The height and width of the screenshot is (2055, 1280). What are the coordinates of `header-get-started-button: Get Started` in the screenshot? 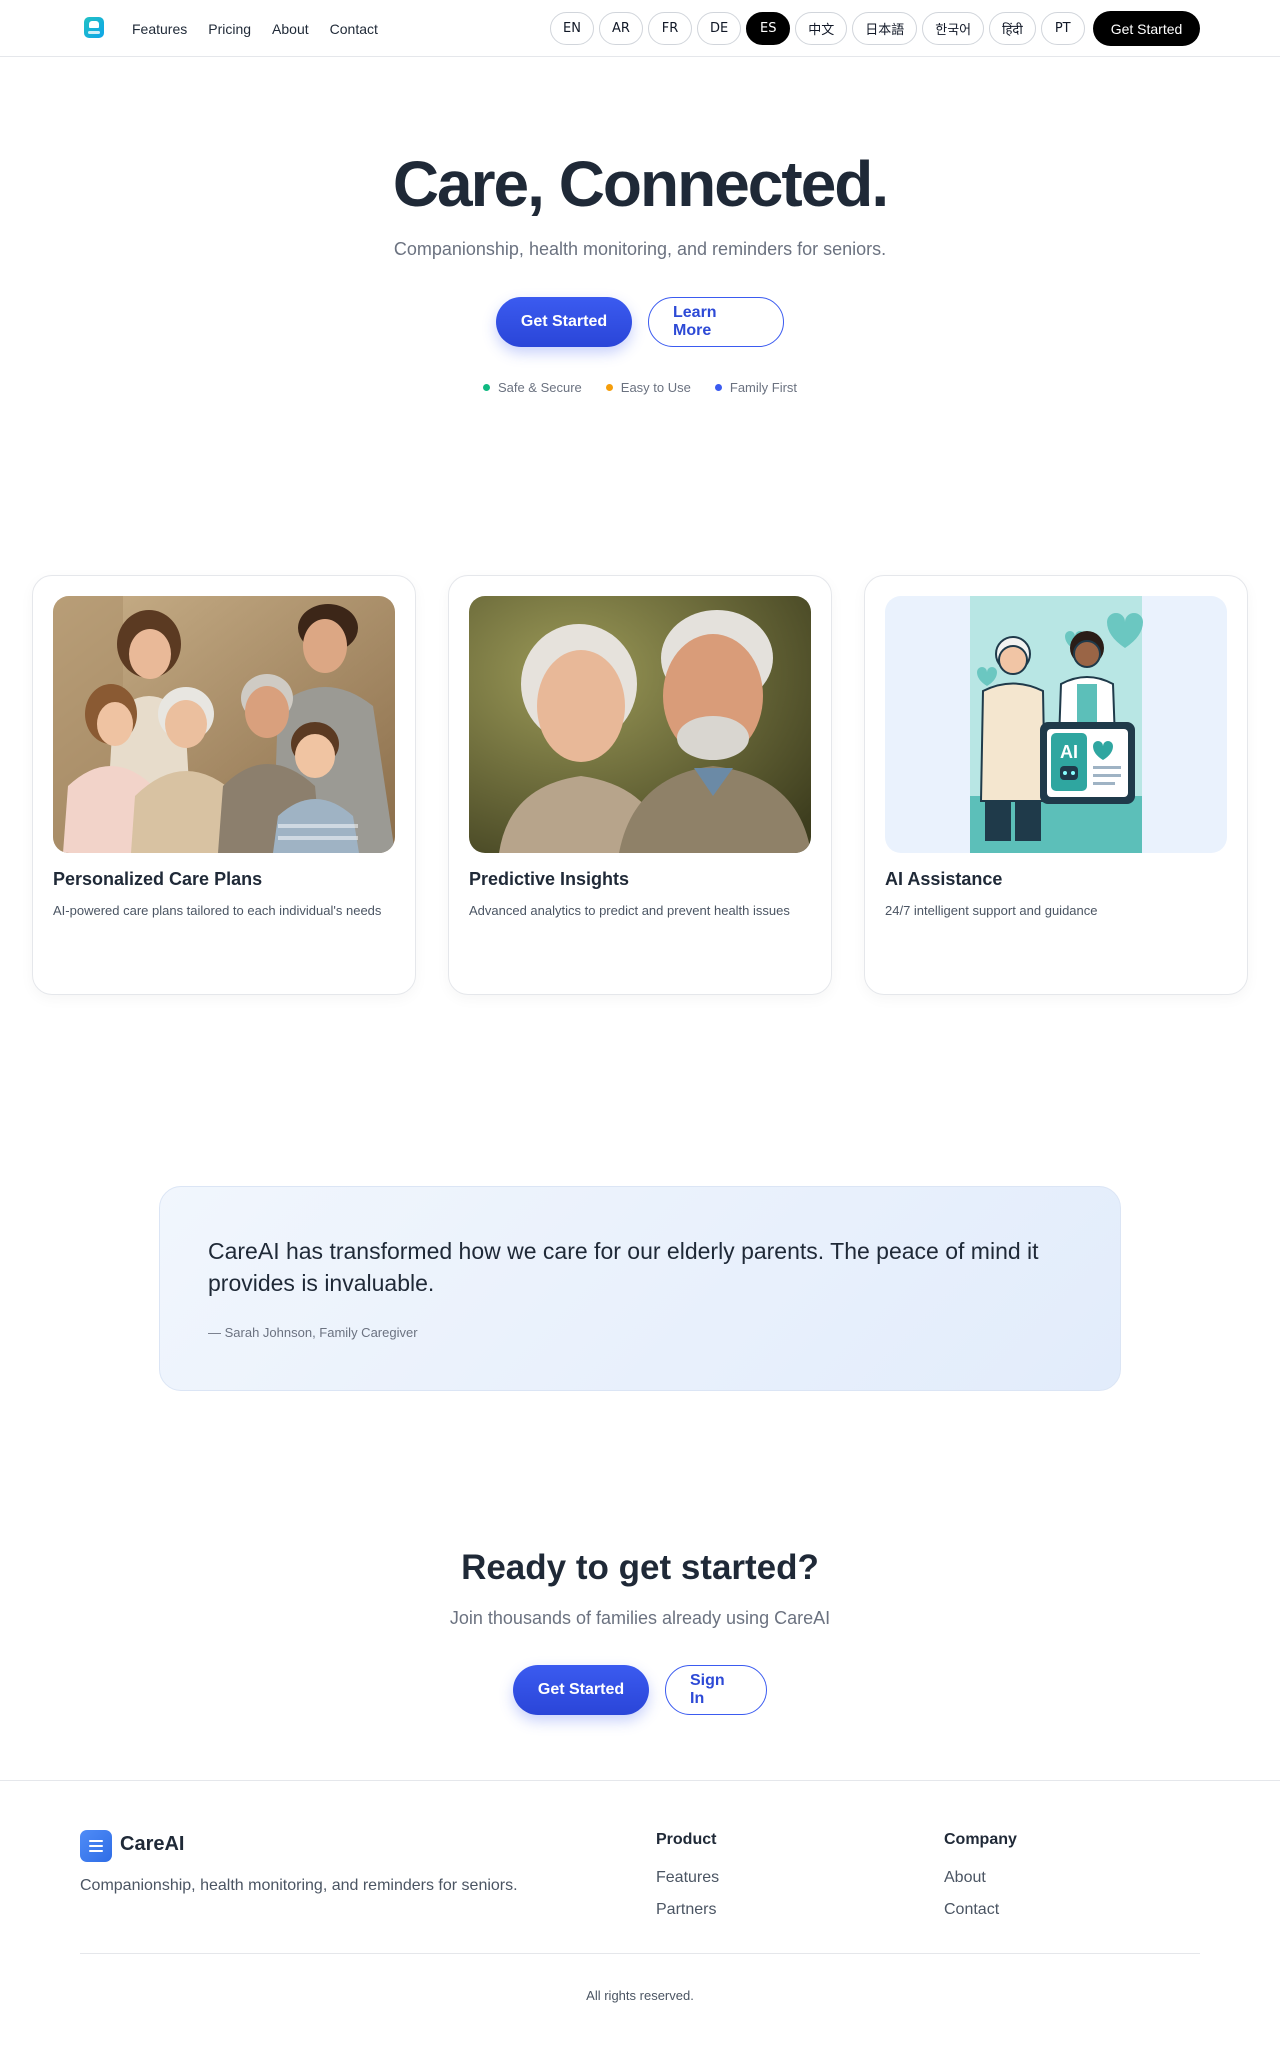 It's located at (1146, 28).